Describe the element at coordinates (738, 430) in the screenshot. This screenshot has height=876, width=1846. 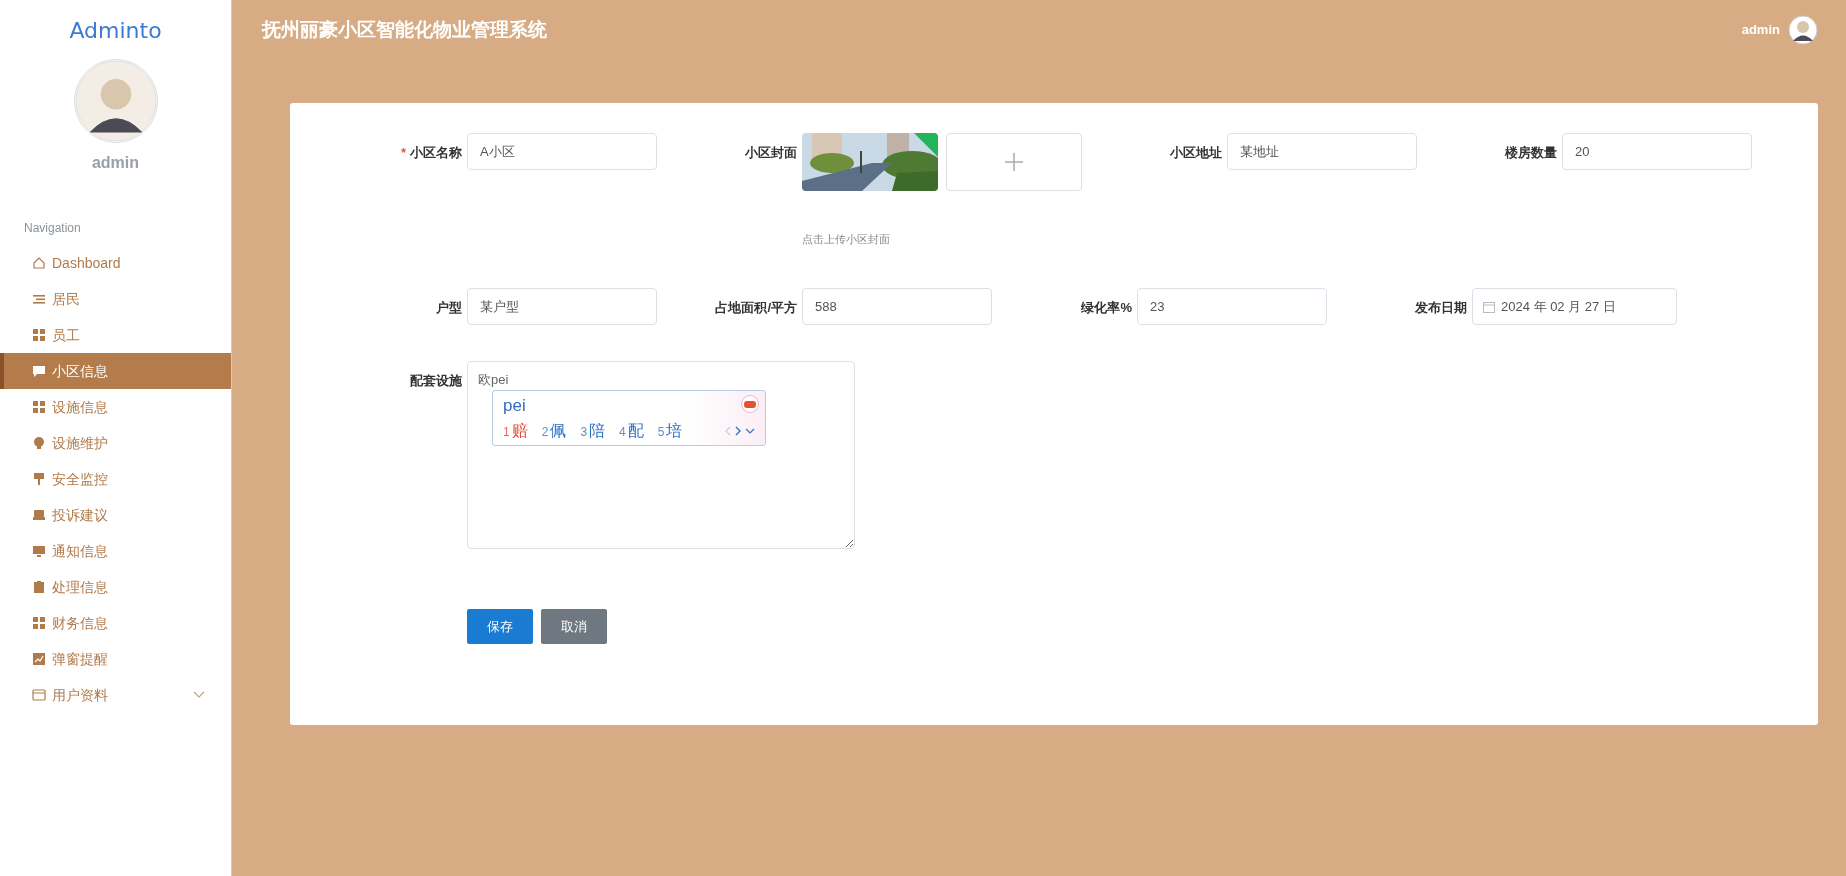
I see `next-icon` at that location.